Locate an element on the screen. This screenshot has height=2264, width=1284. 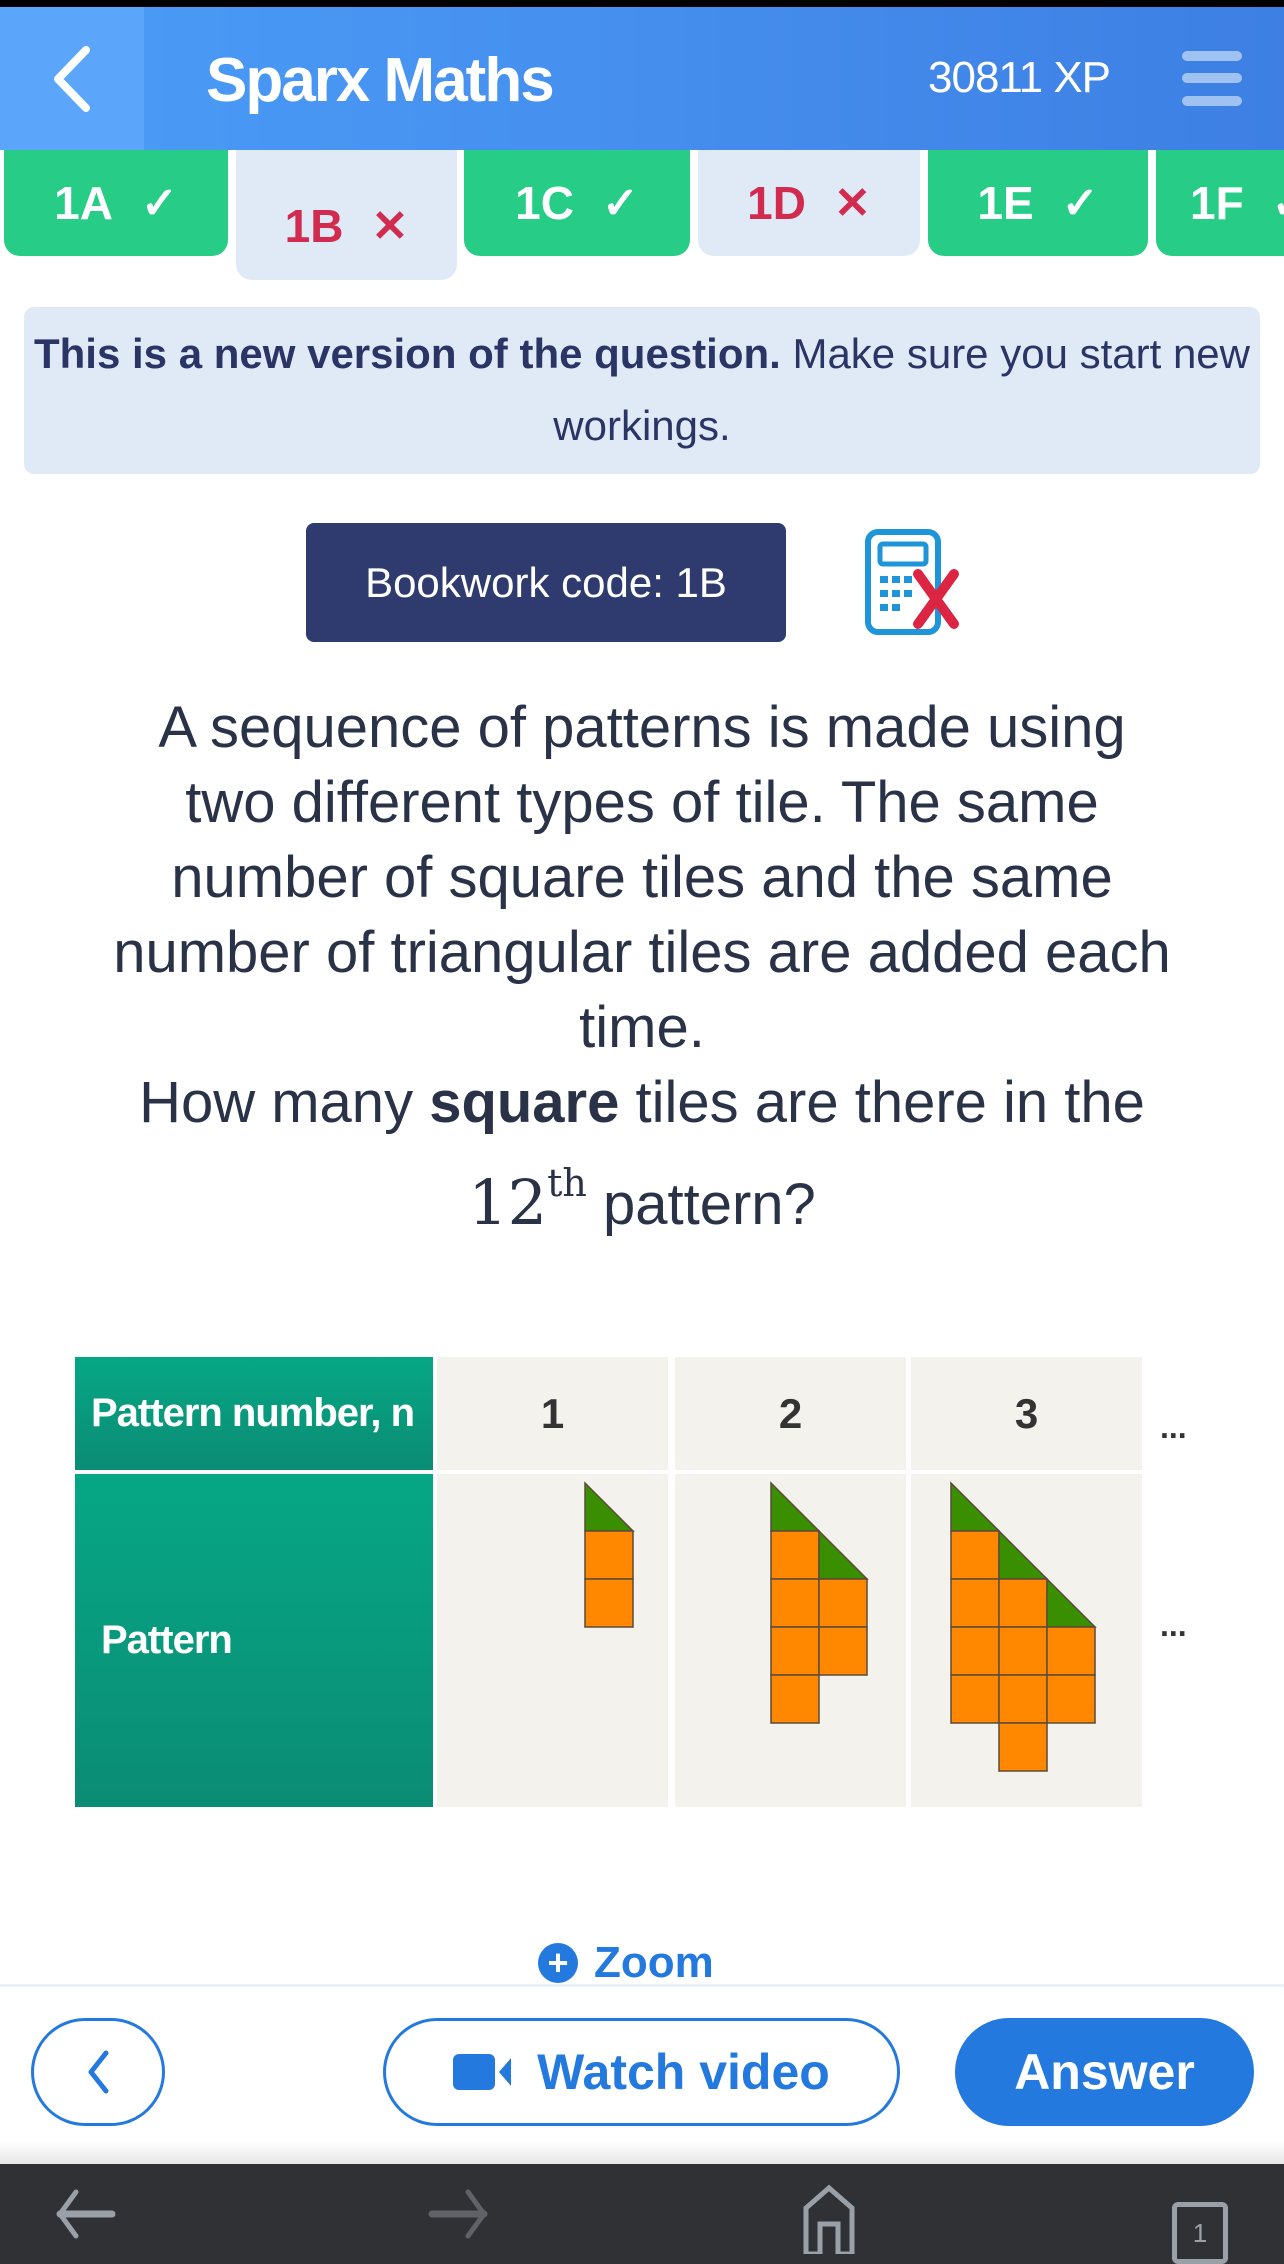
tab-label: 1C is located at coordinates (544, 203).